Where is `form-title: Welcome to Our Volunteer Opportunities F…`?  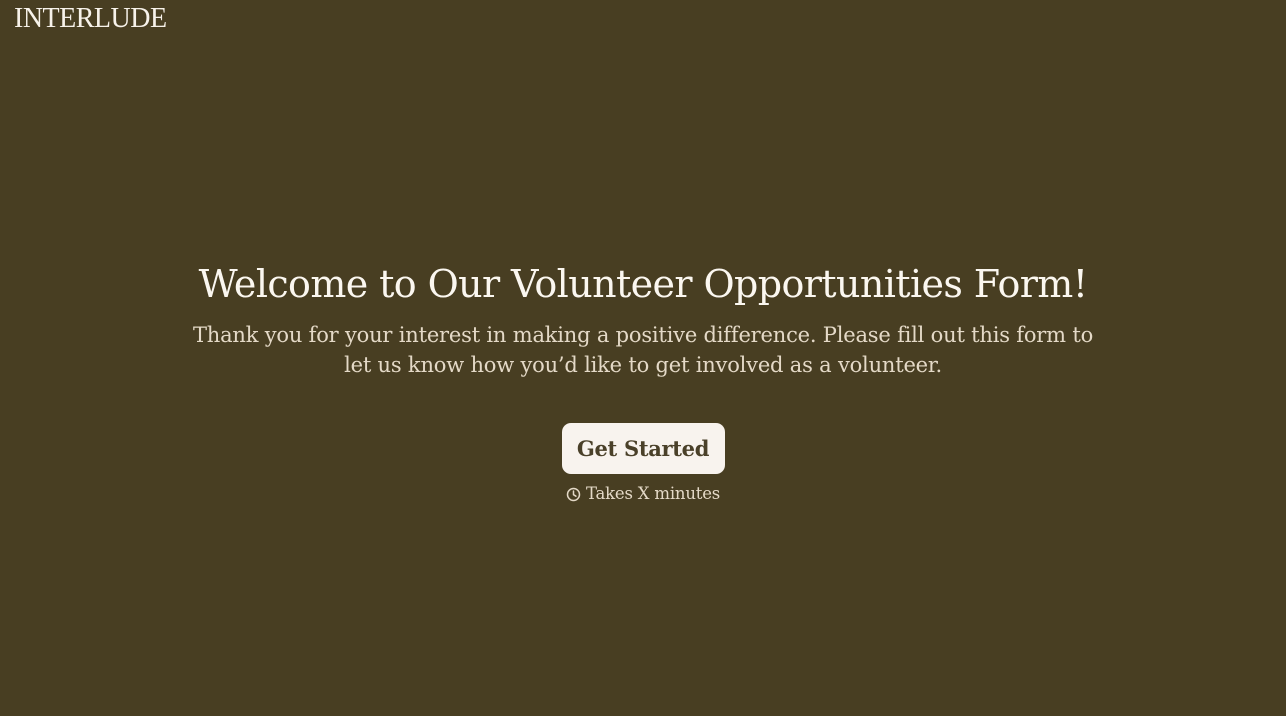
form-title: Welcome to Our Volunteer Opportunities F… is located at coordinates (643, 284).